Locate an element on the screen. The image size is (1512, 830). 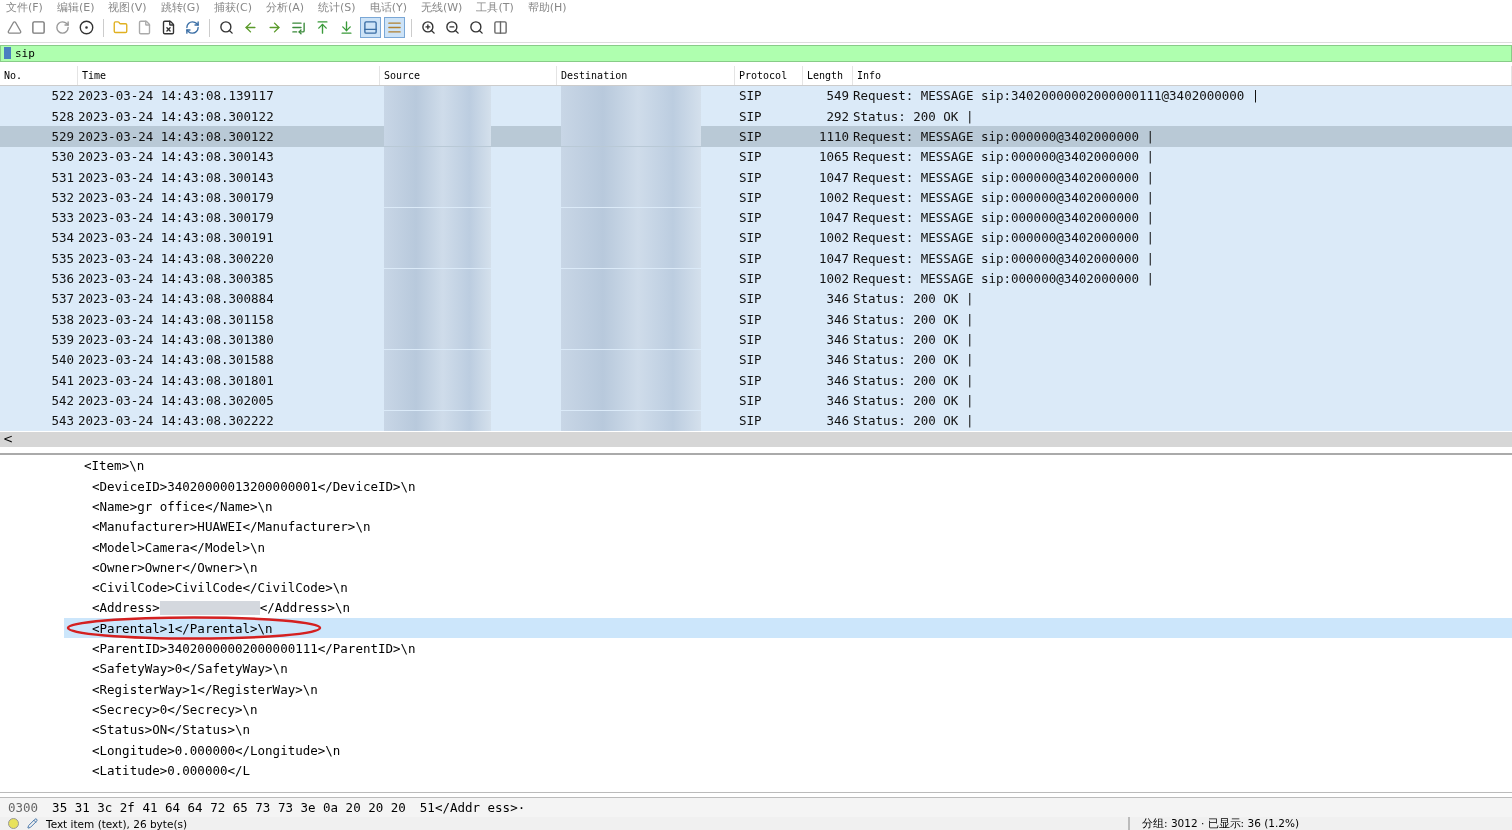
display-filter-field: sip is located at coordinates (756, 53).